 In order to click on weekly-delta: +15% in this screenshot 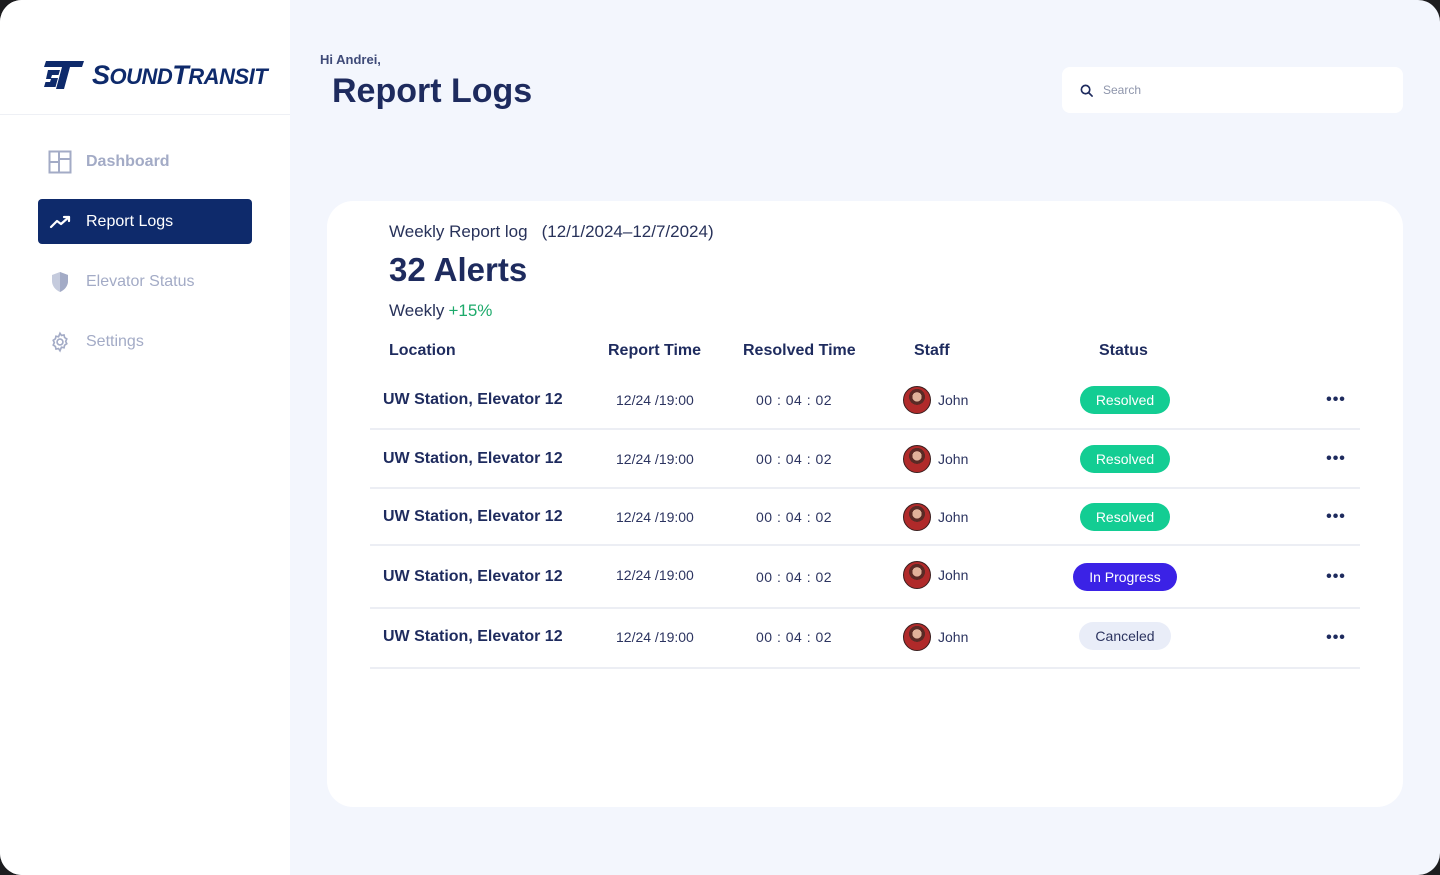, I will do `click(470, 310)`.